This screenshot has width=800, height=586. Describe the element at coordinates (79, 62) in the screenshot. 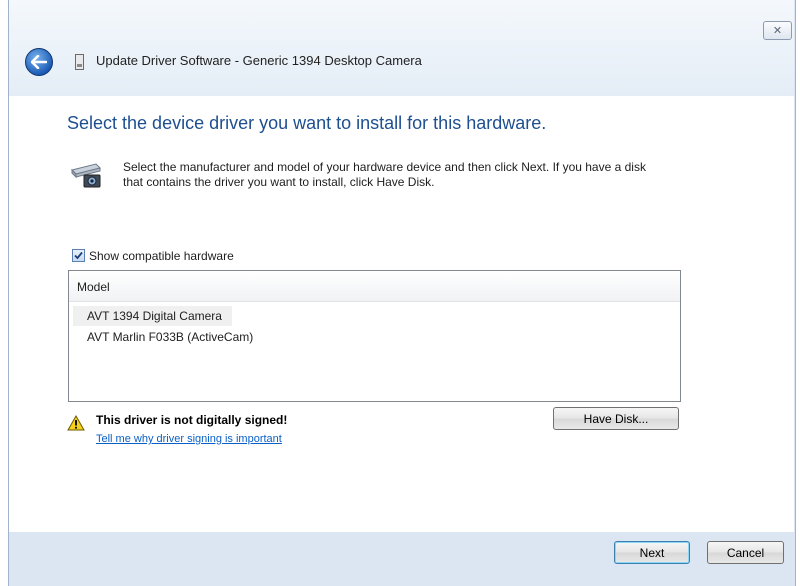

I see `device-title-icon` at that location.